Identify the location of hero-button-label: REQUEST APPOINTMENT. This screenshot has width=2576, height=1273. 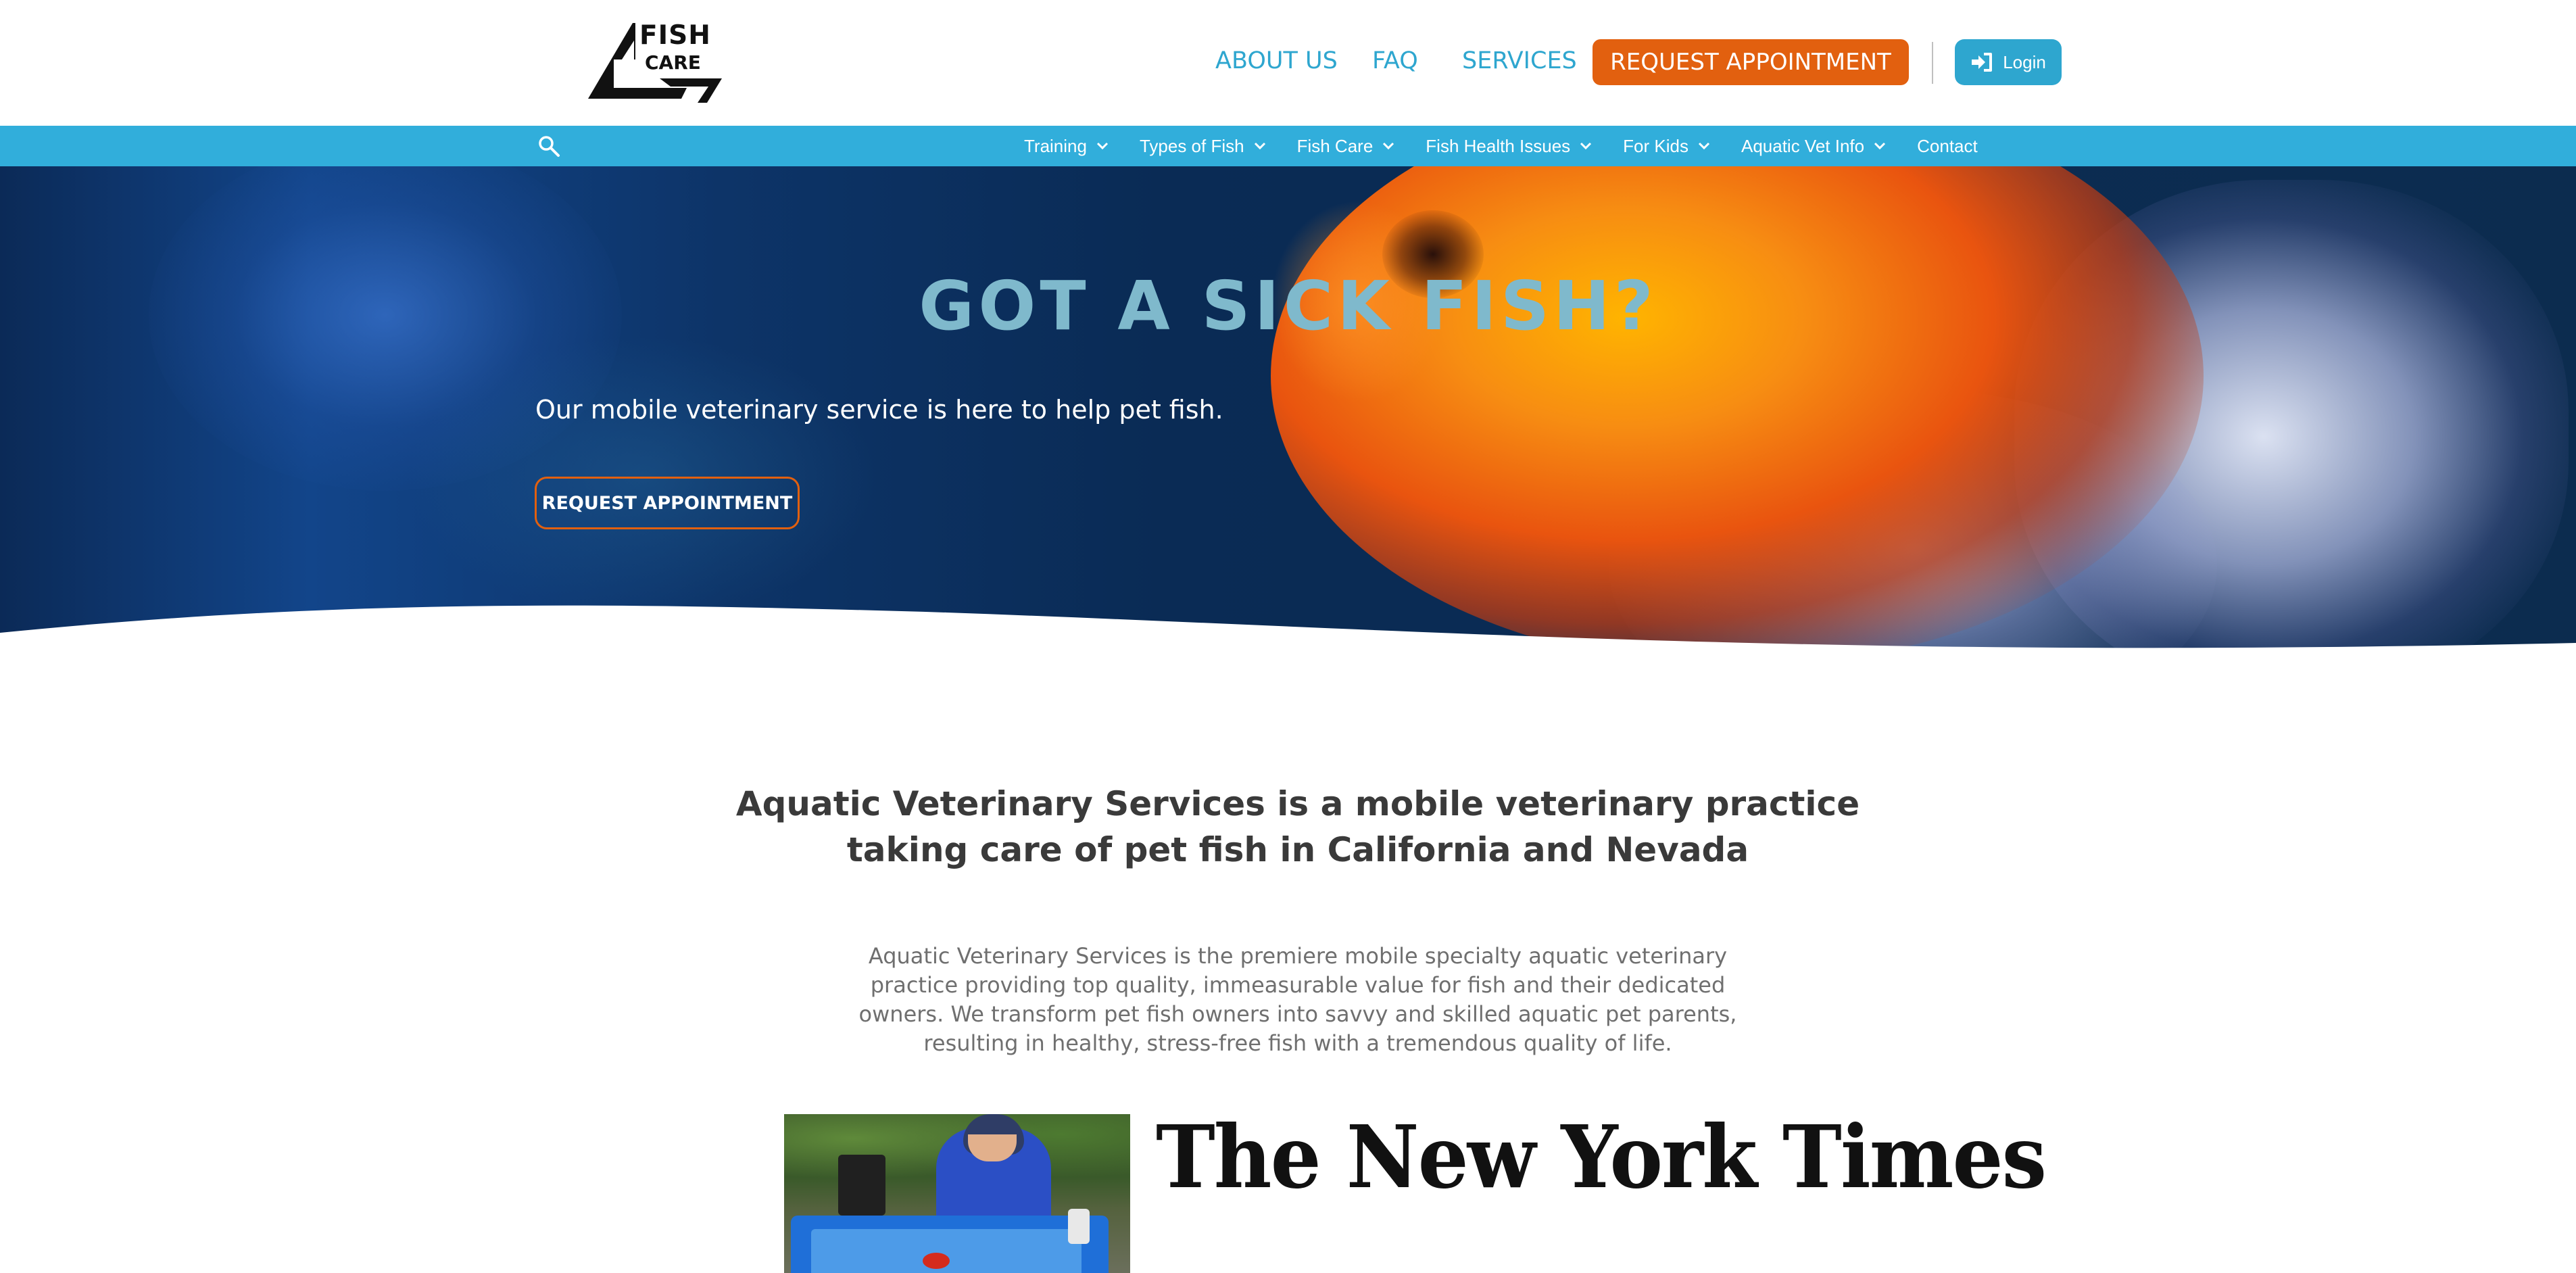
(667, 503).